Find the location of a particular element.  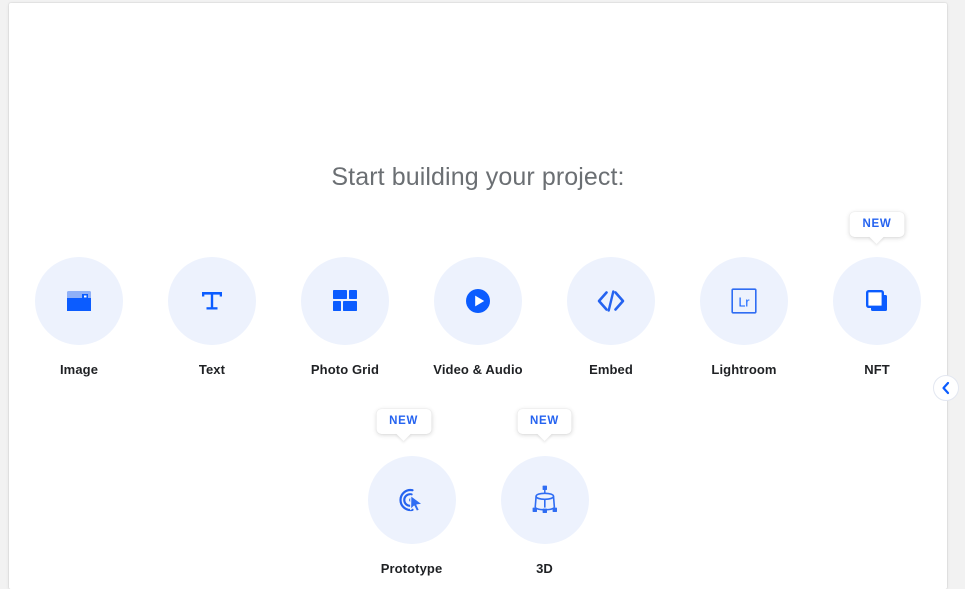

block-tile-embed-circle is located at coordinates (611, 301).